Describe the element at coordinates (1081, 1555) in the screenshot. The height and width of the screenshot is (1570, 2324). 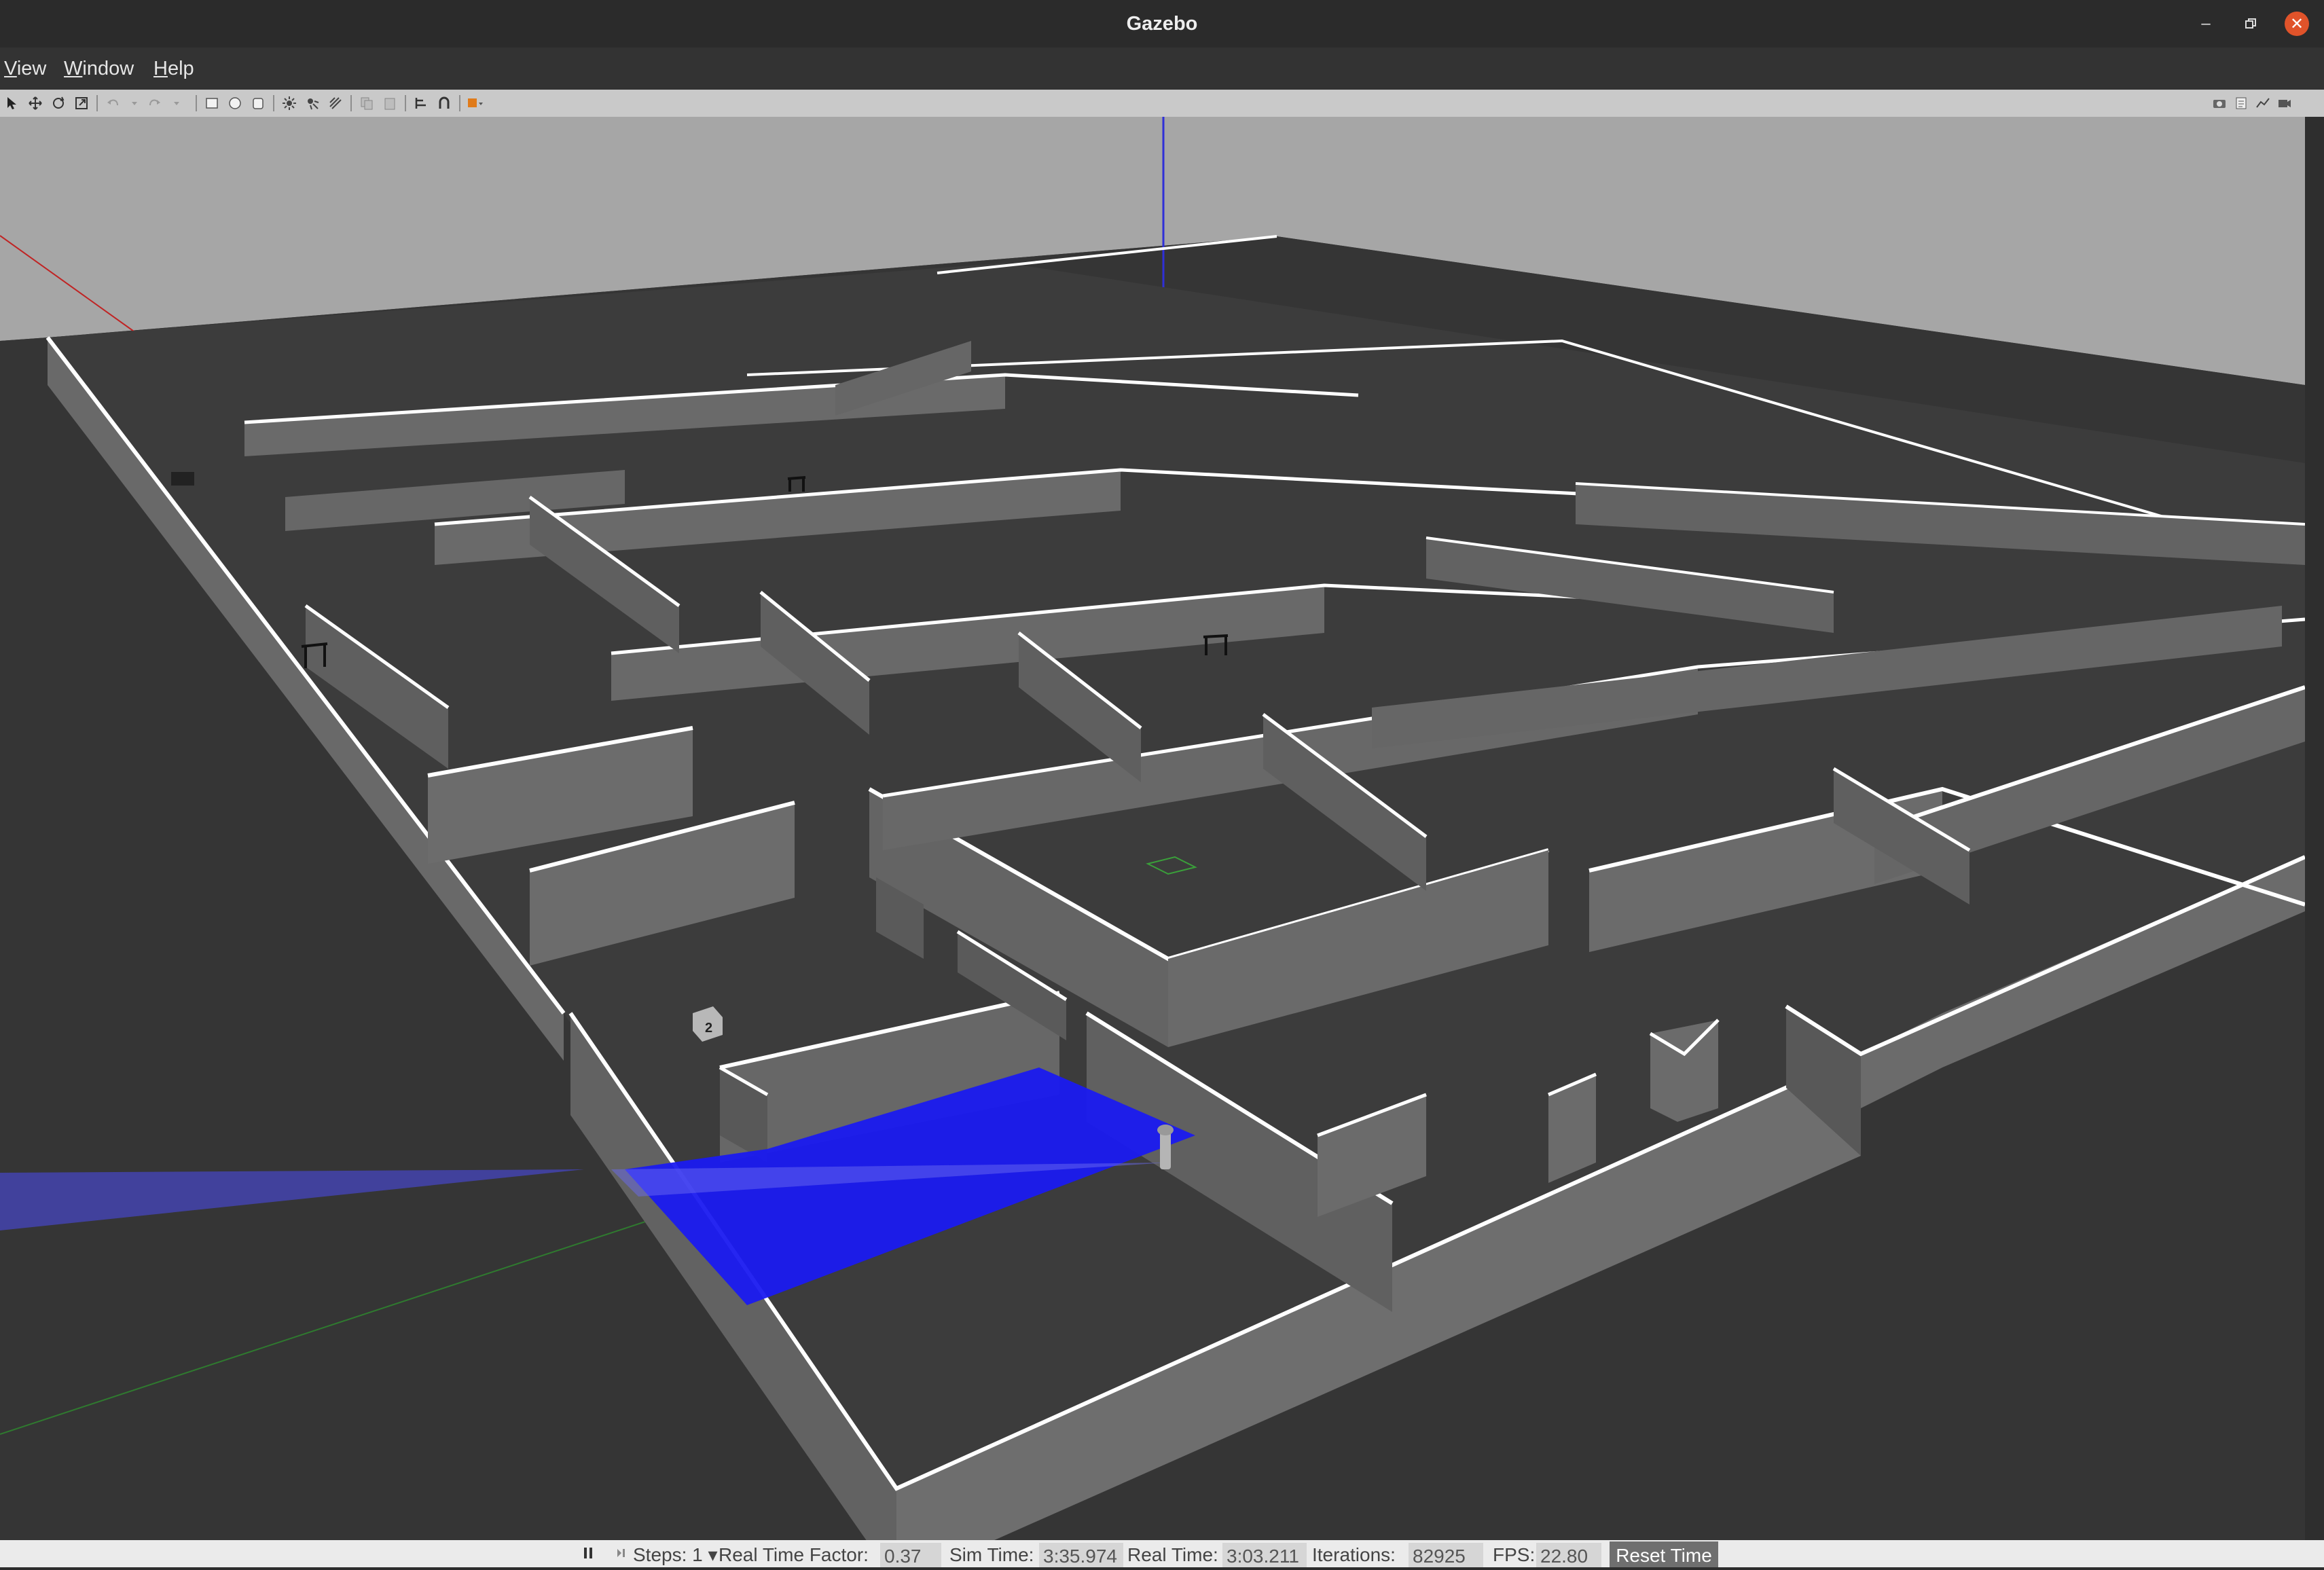
I see `sim-time-value: 3:35.974` at that location.